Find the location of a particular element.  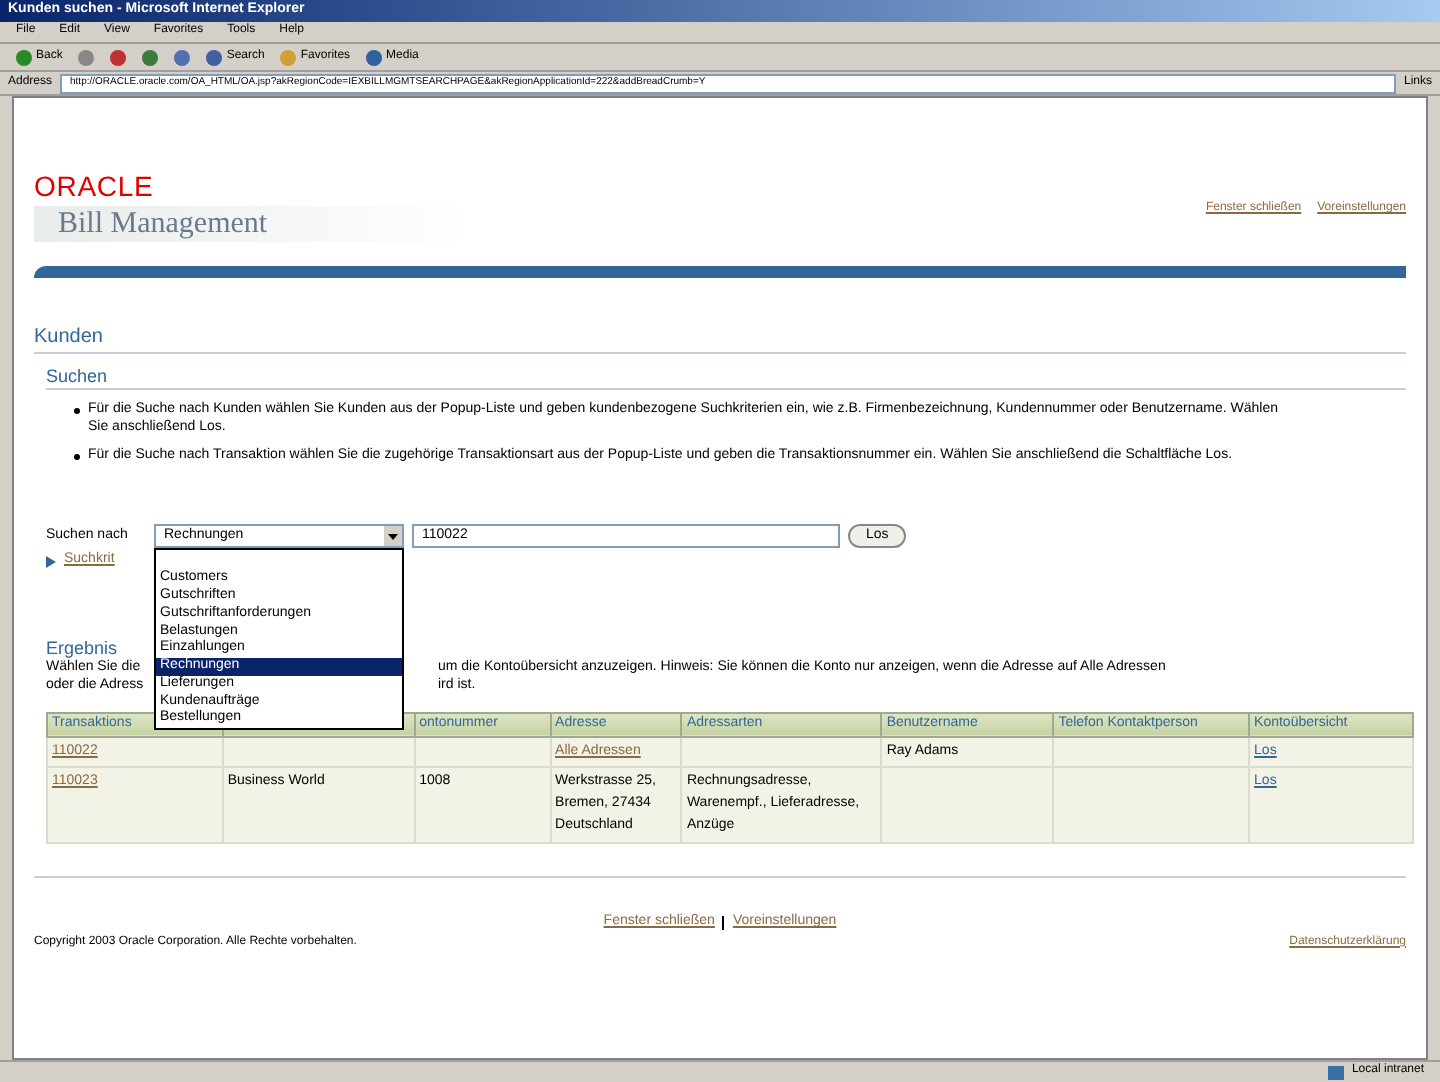

expand-arrow-icon is located at coordinates (51, 561).